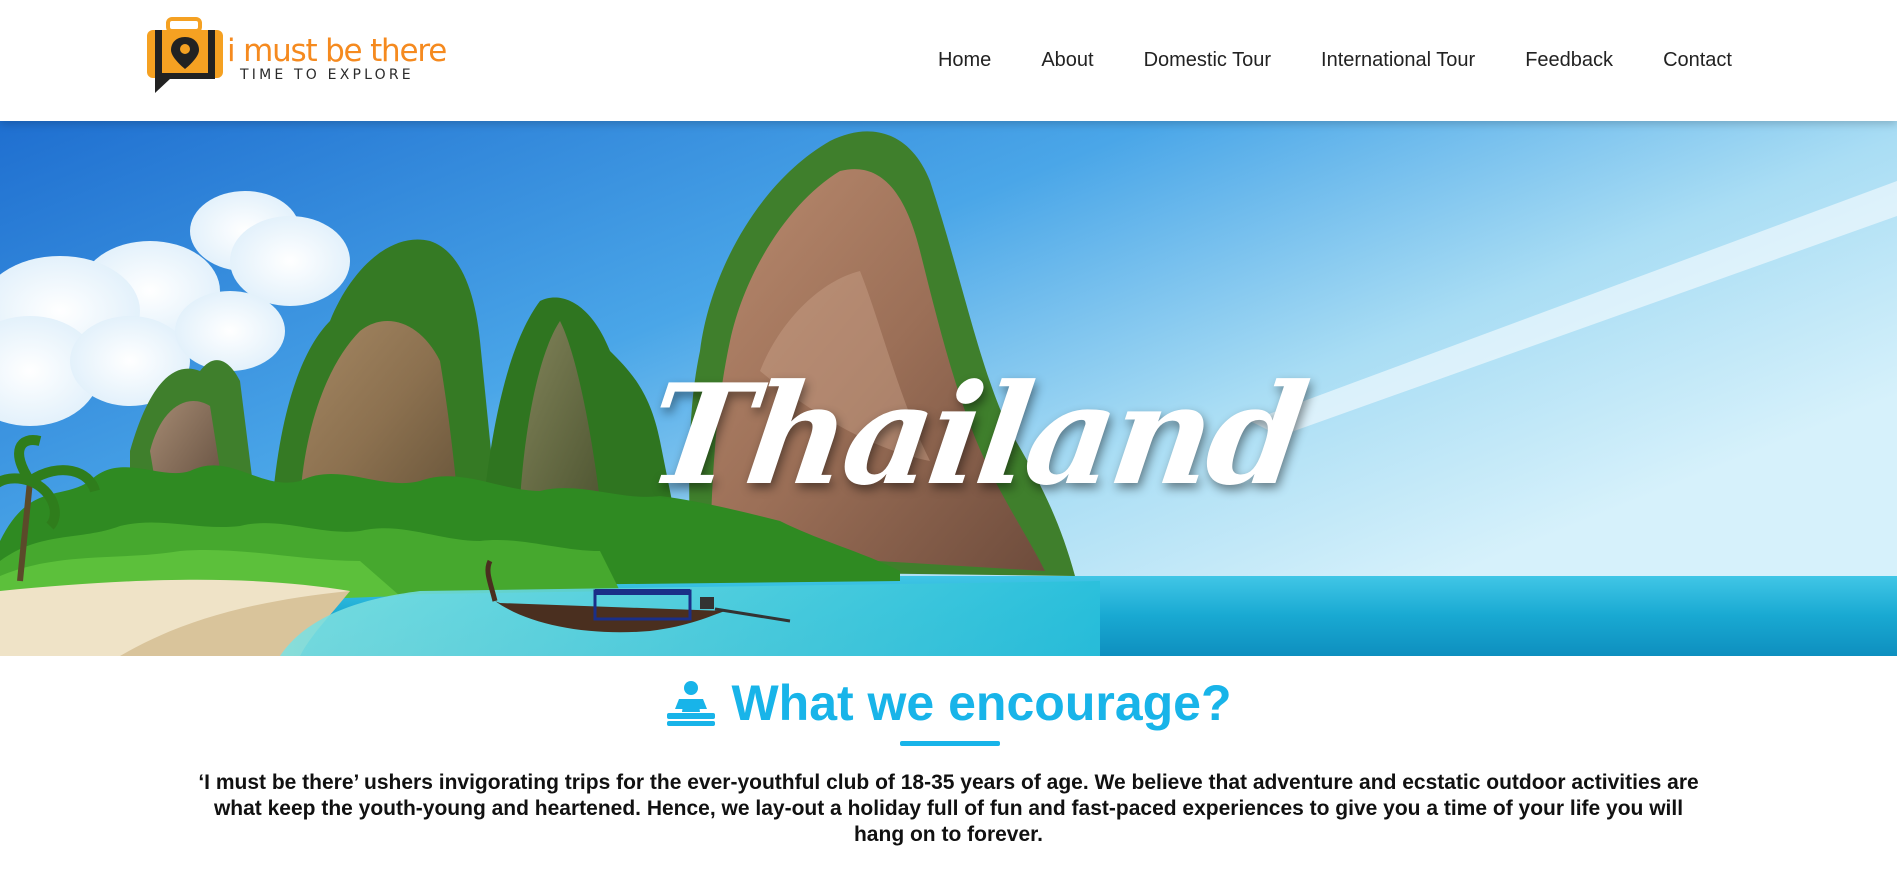  I want to click on nav-contact: Contact, so click(1697, 60).